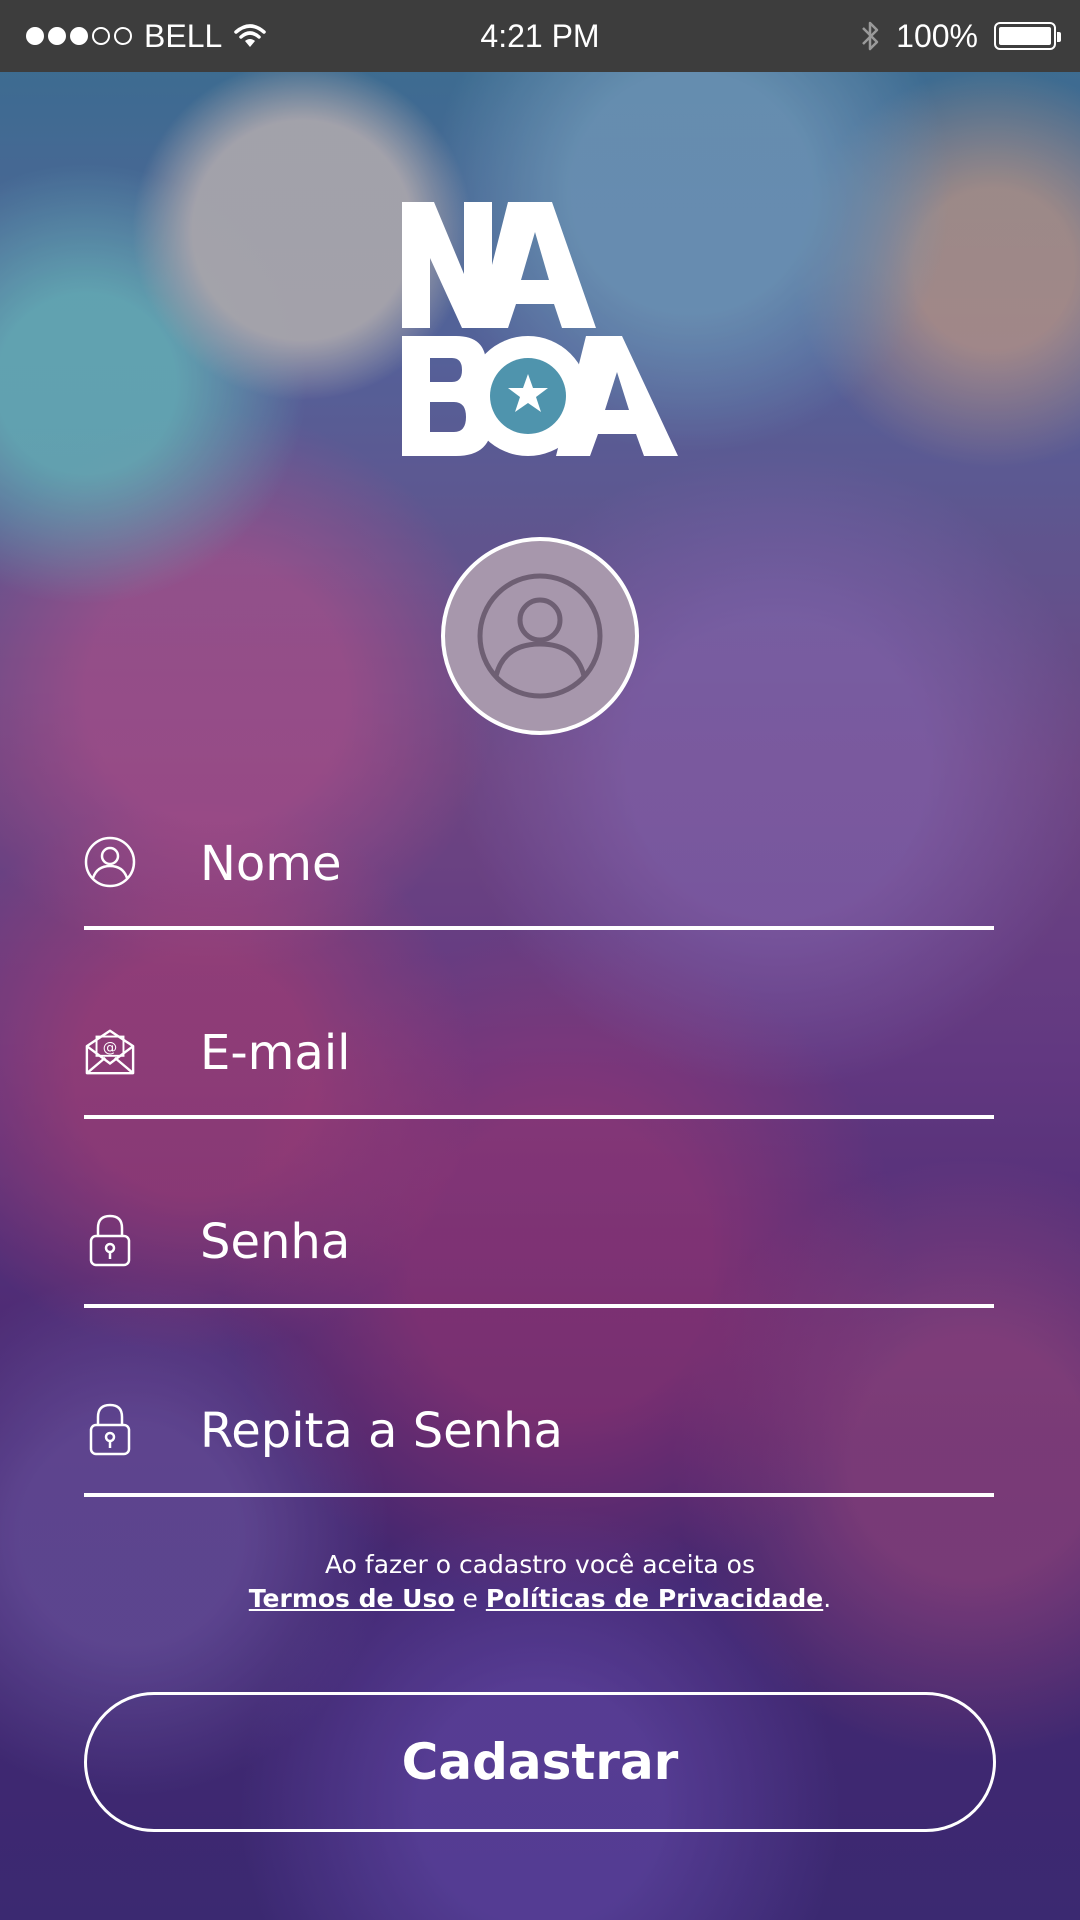  I want to click on bluetooth-icon, so click(870, 36).